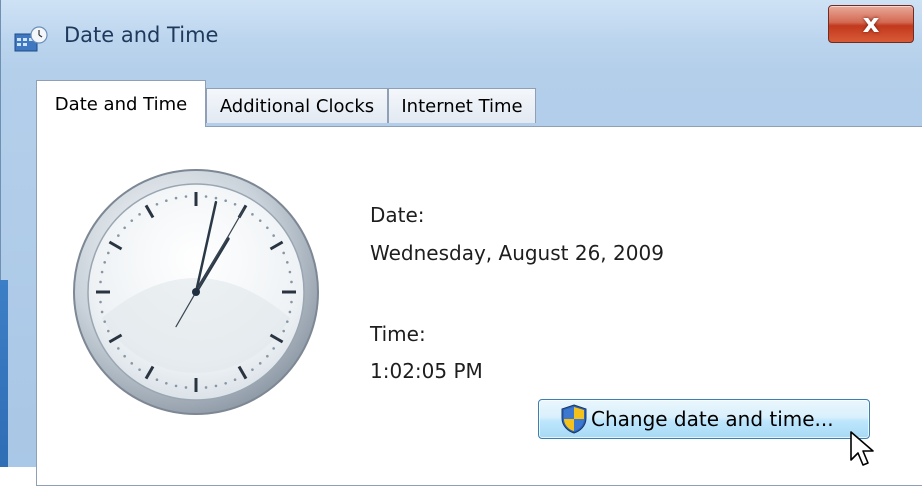 The width and height of the screenshot is (922, 486). What do you see at coordinates (574, 419) in the screenshot?
I see `uac-shield-icon` at bounding box center [574, 419].